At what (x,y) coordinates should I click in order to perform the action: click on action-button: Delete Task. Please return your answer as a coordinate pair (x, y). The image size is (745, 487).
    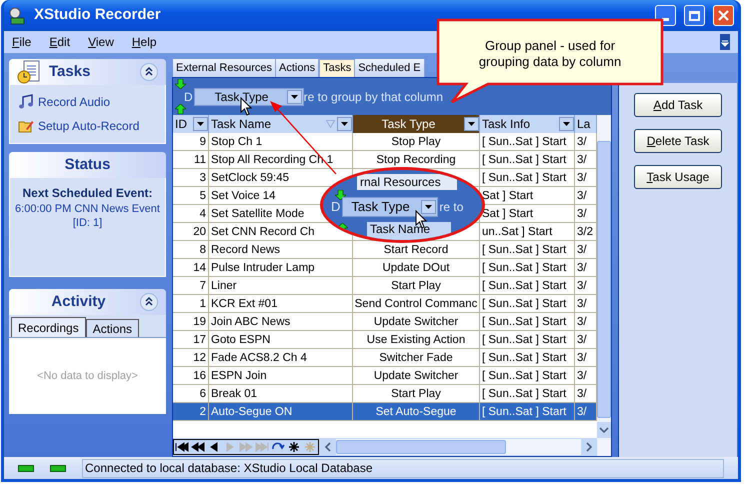
    Looking at the image, I should click on (678, 141).